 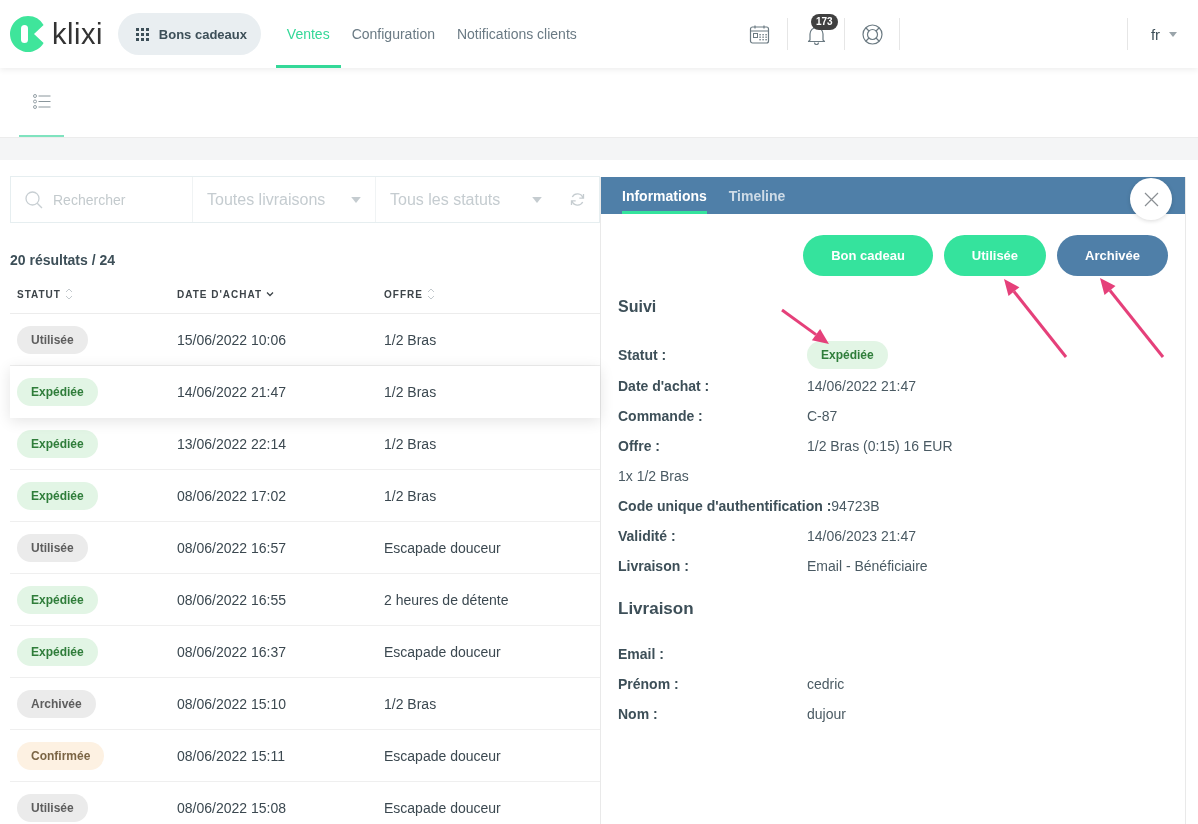 I want to click on logo-icon, so click(x=28, y=34).